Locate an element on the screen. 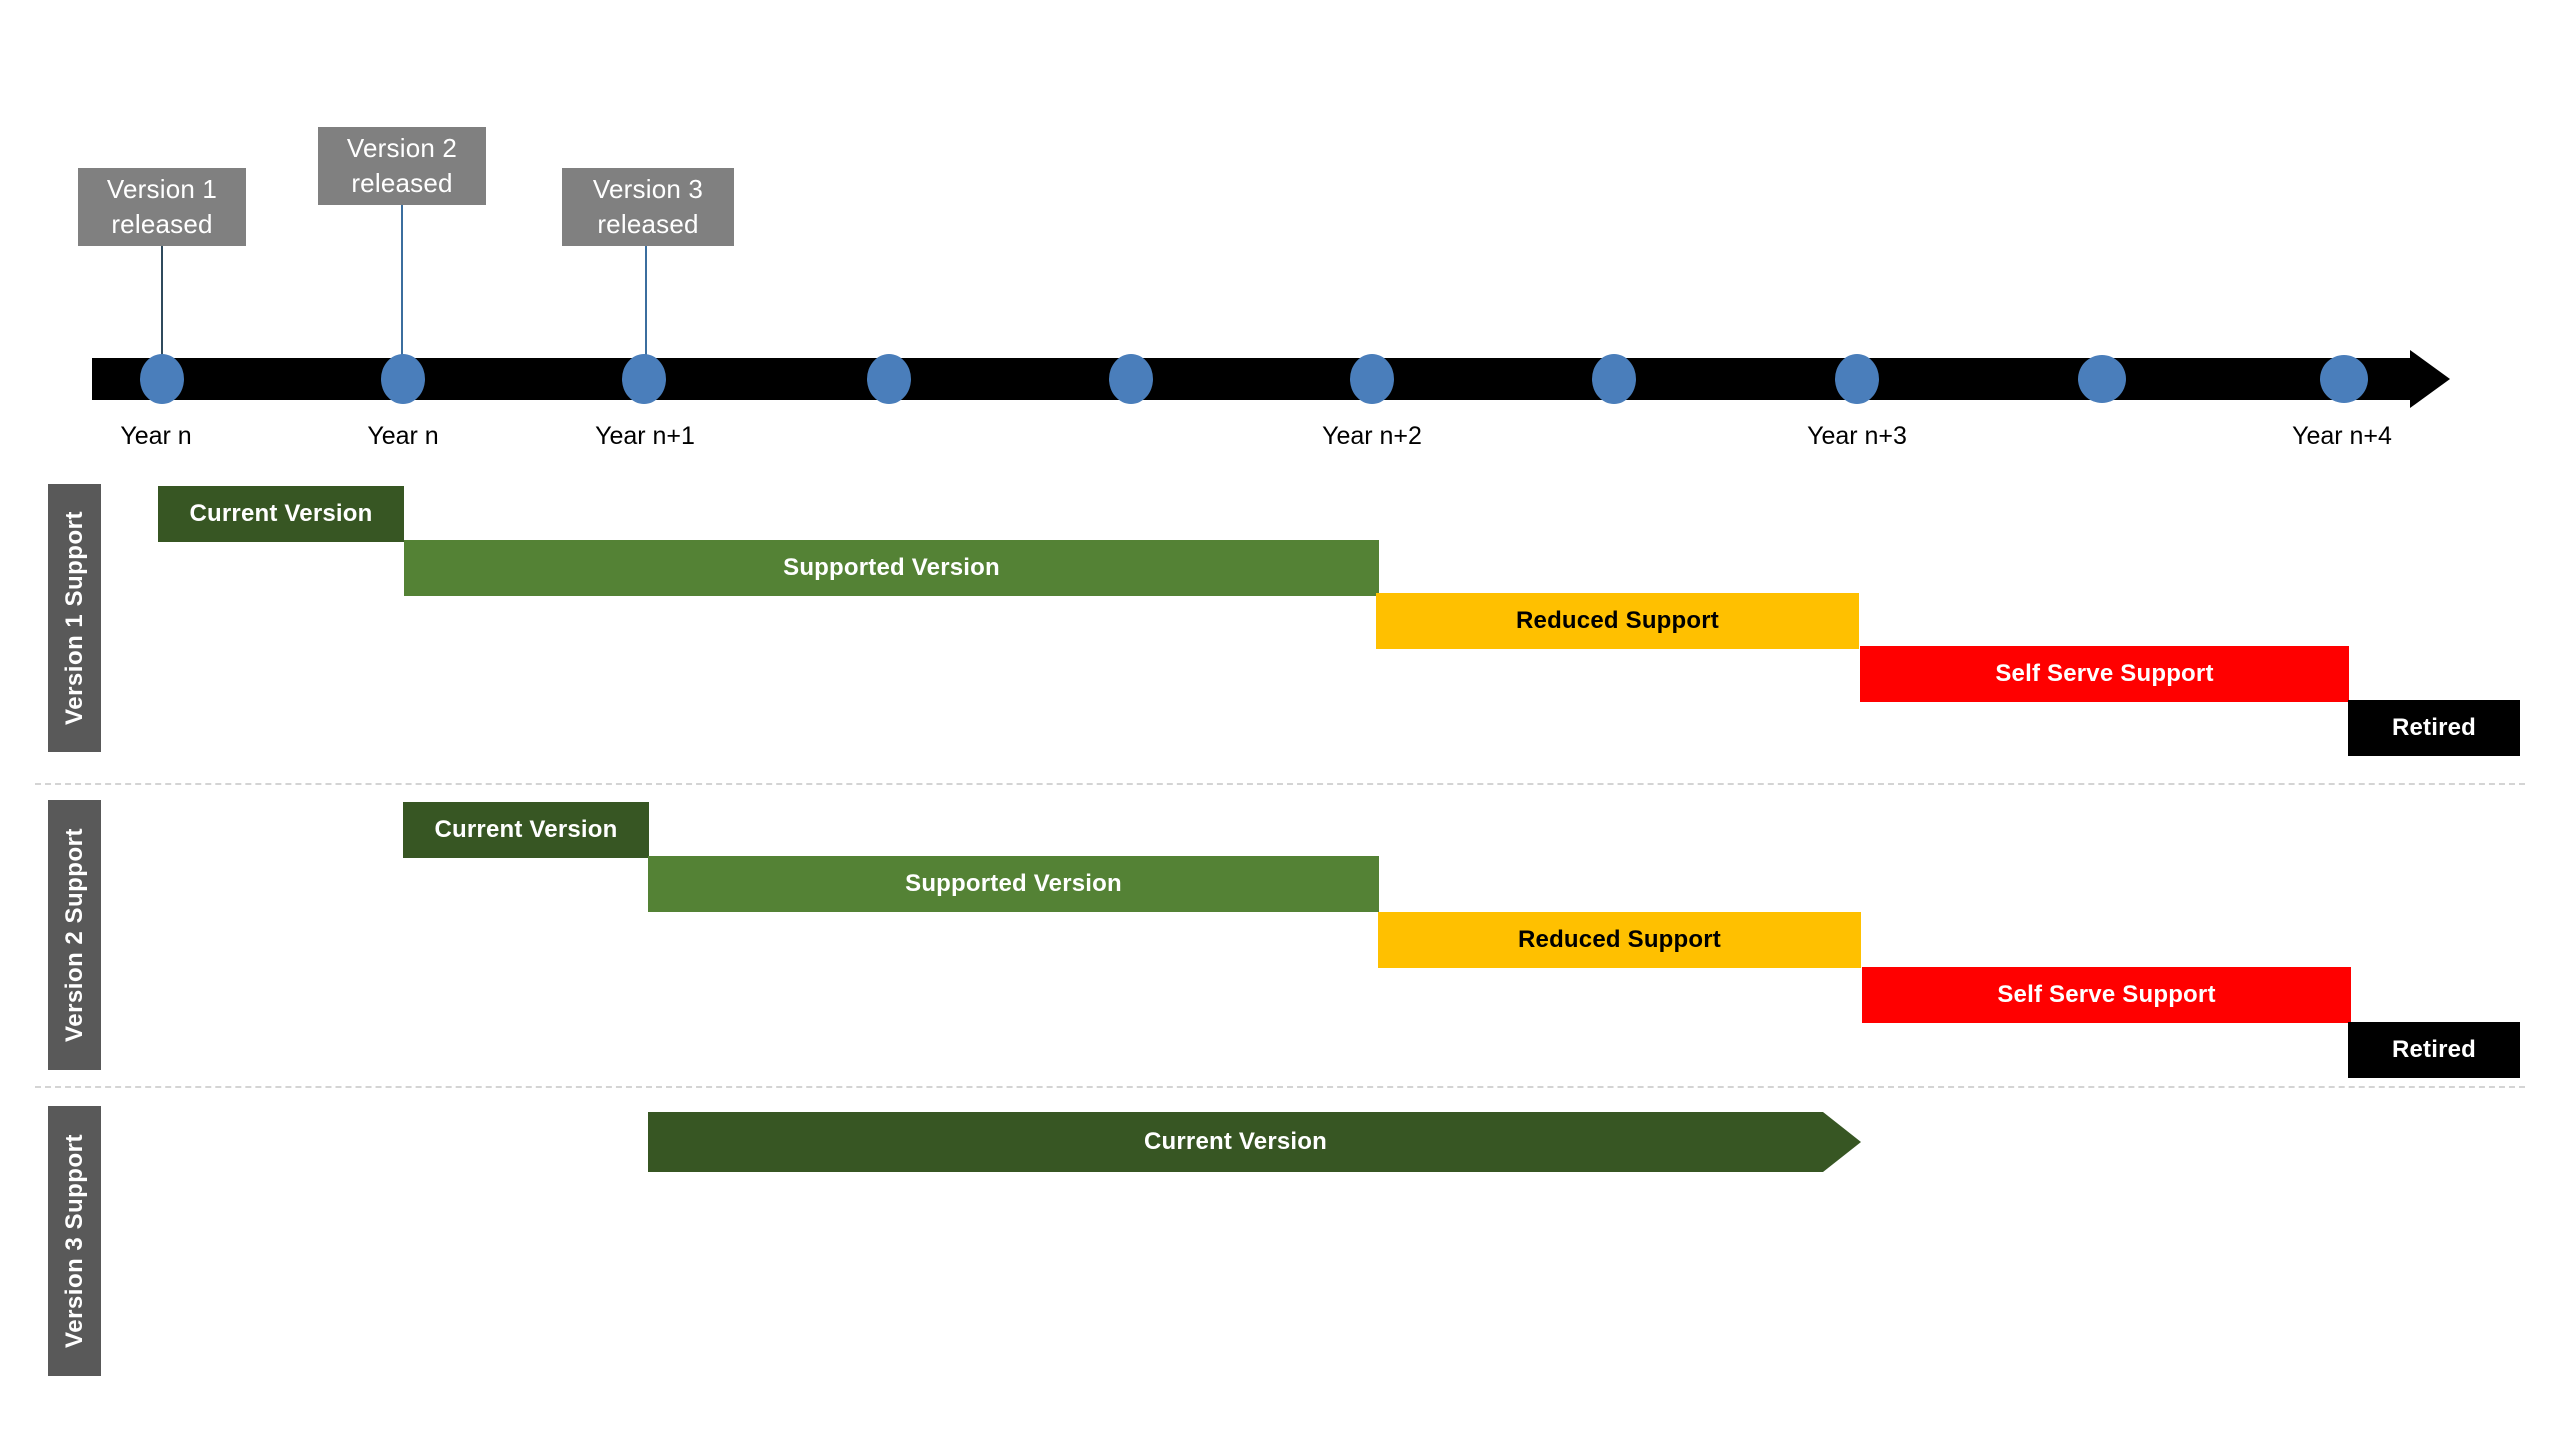  callout-v2-line1: Version 2 is located at coordinates (402, 147).